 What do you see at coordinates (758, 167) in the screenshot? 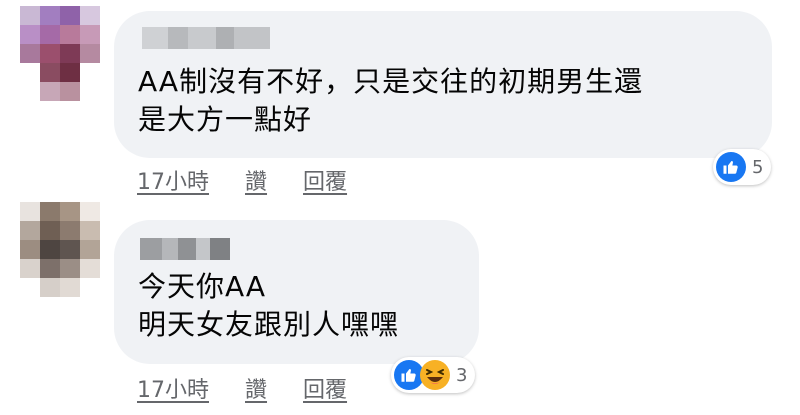
I see `reaction-count: 5` at bounding box center [758, 167].